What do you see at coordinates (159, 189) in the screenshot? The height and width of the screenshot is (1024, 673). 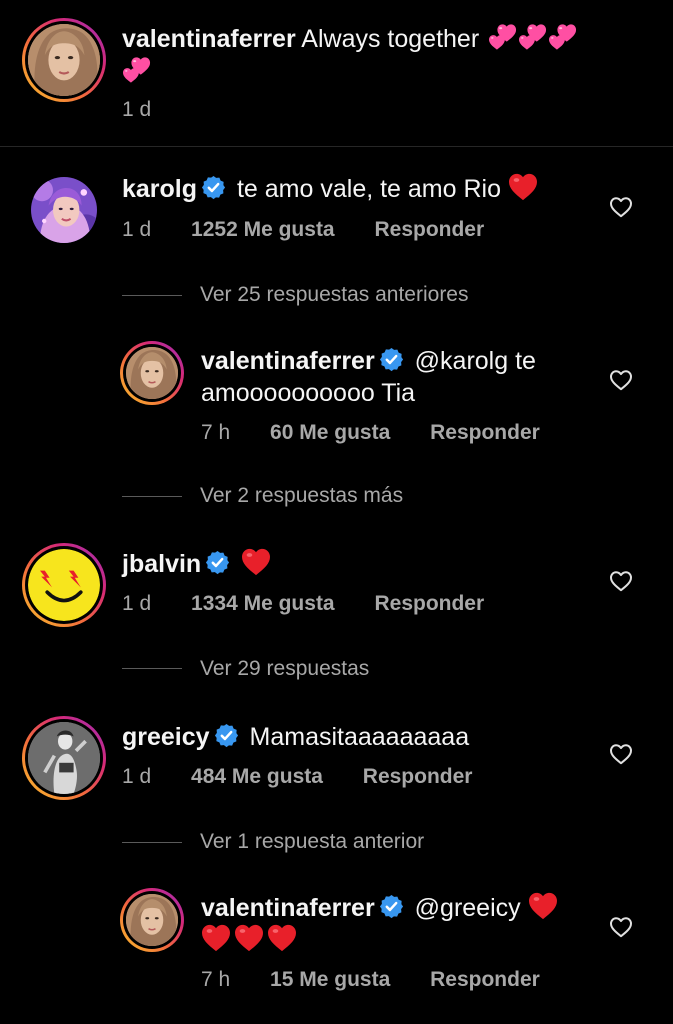 I see `username: karolg` at bounding box center [159, 189].